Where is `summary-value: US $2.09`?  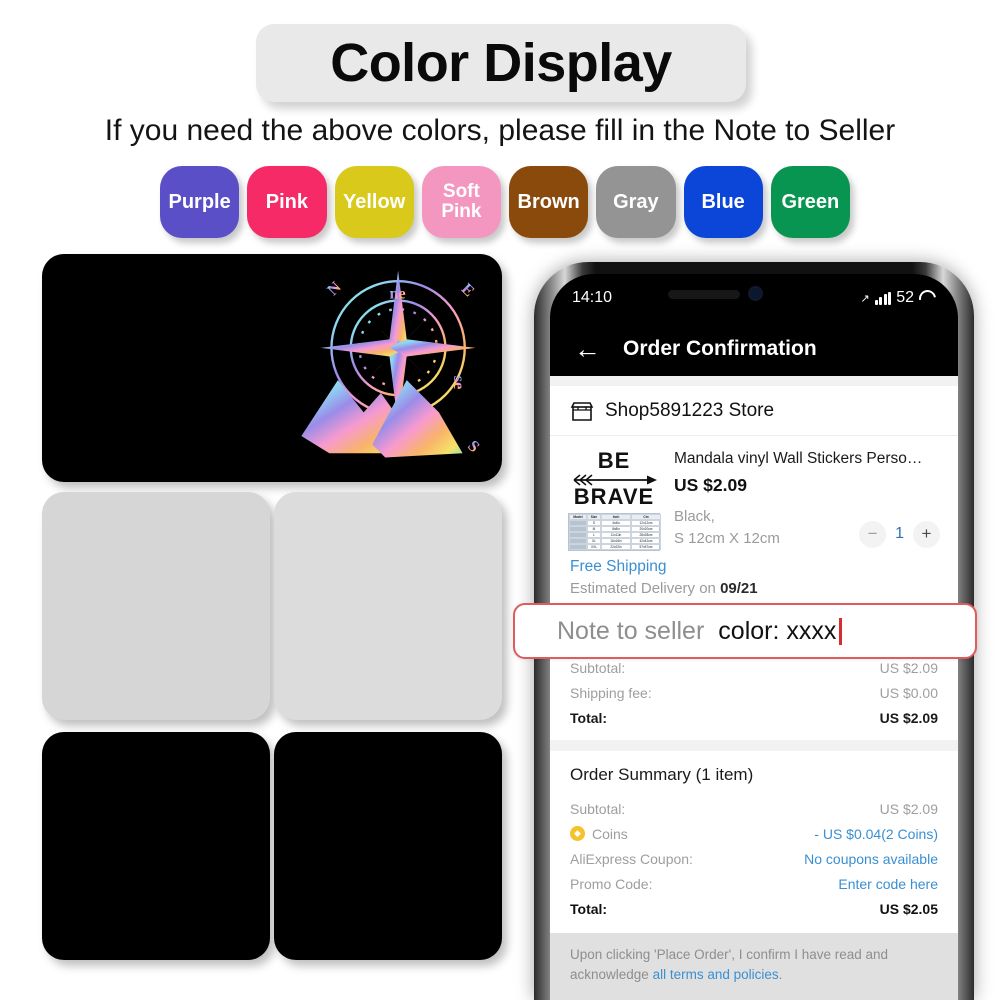
summary-value: US $2.09 is located at coordinates (908, 808).